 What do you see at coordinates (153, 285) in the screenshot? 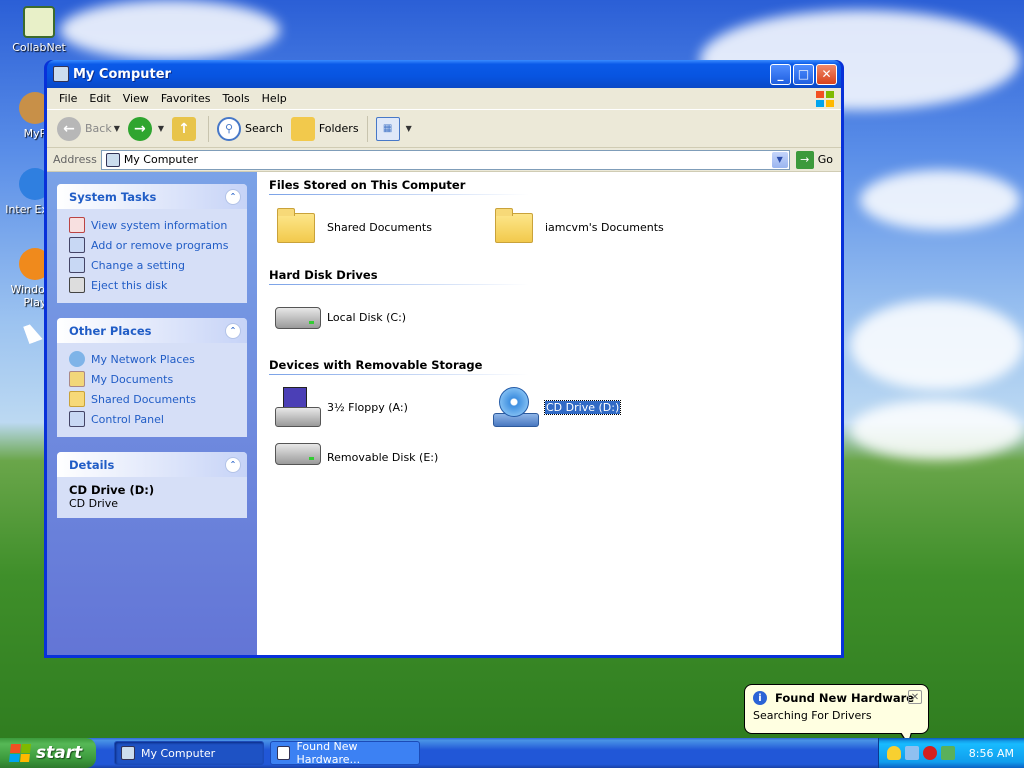
I see `task-eject-disk: Eject this disk` at bounding box center [153, 285].